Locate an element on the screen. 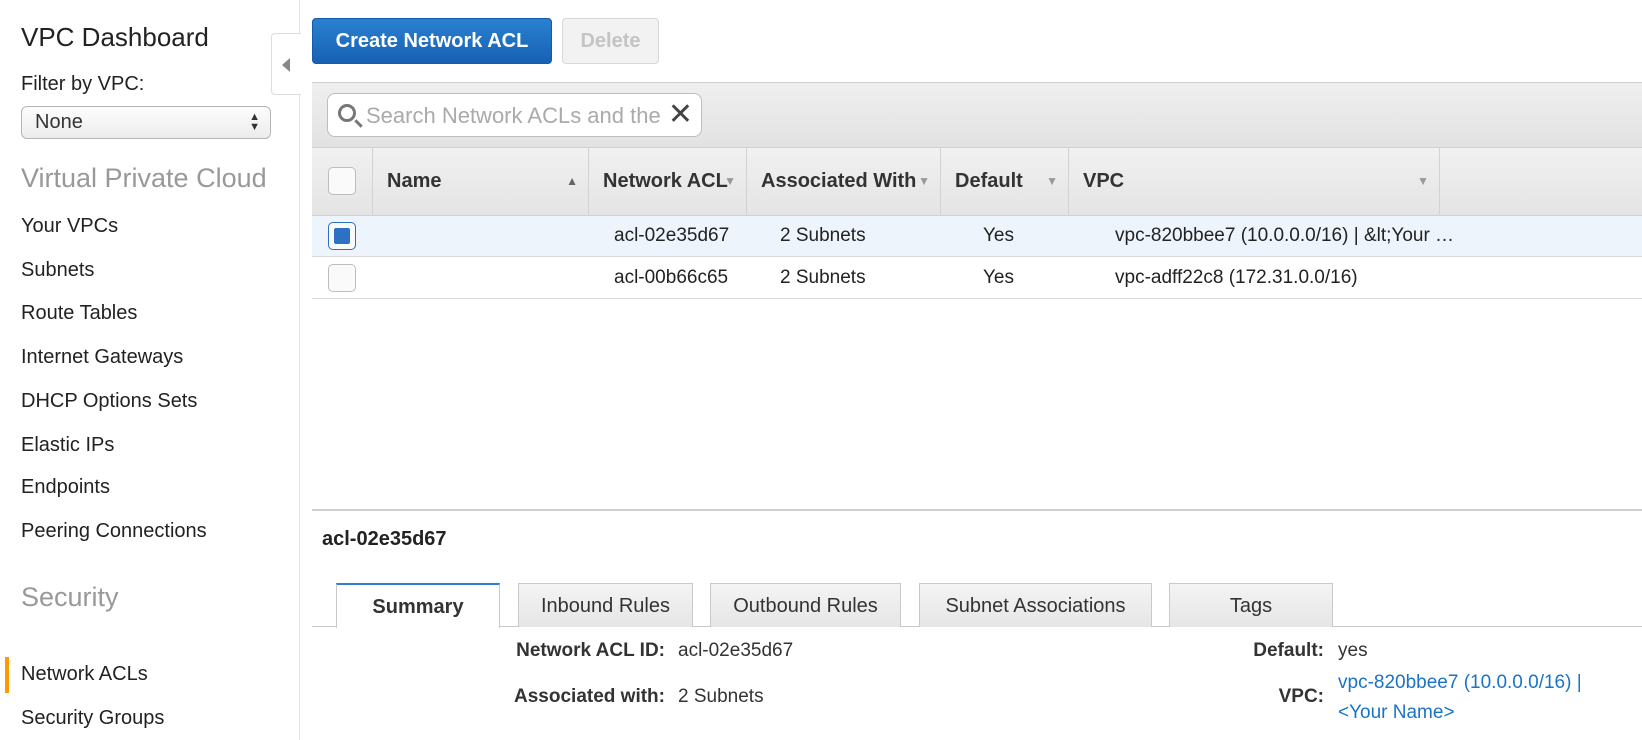 This screenshot has width=1642, height=740. cell-vpc: vpc-adff22c8 (172.31.0.0/16) is located at coordinates (1236, 277).